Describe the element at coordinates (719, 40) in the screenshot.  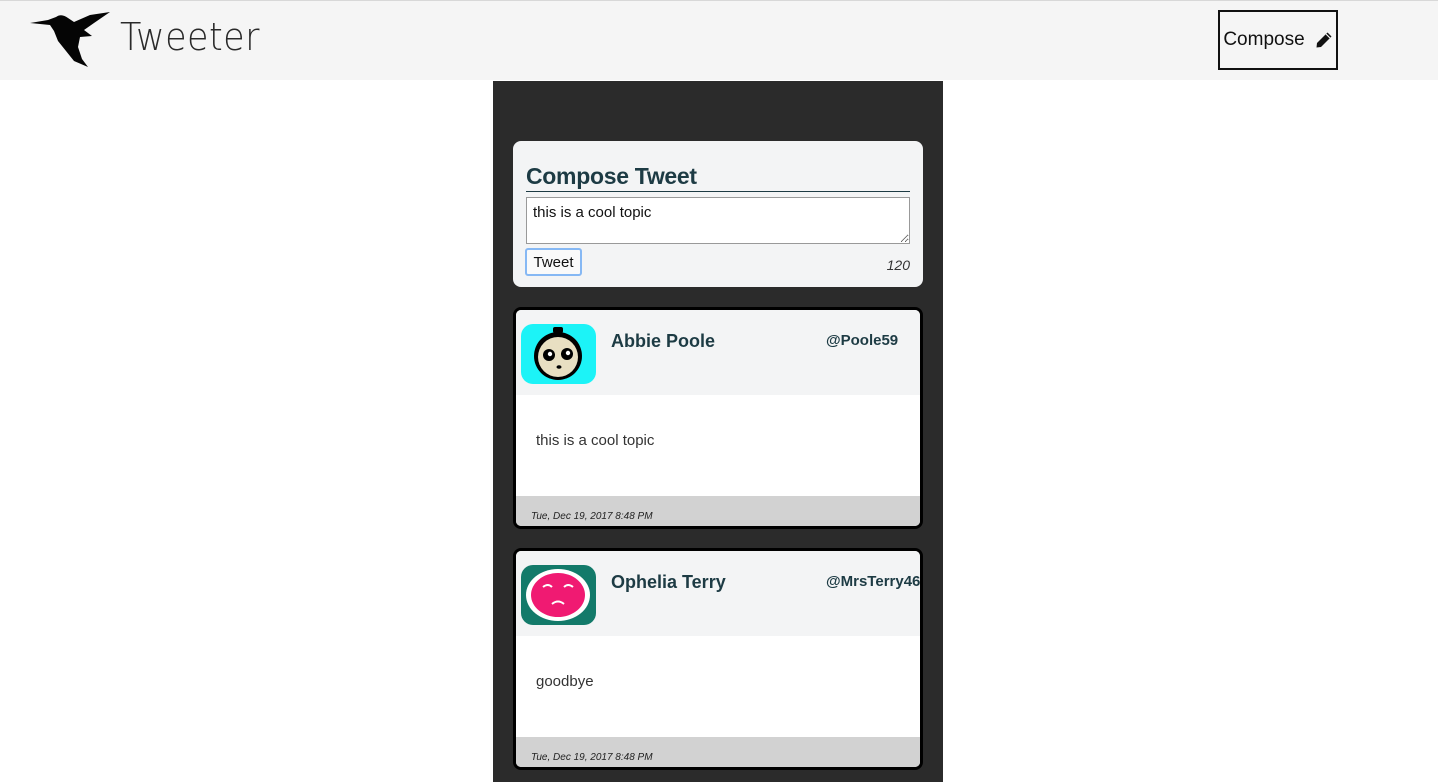
I see `top-navbar: Tweeter Compose` at that location.